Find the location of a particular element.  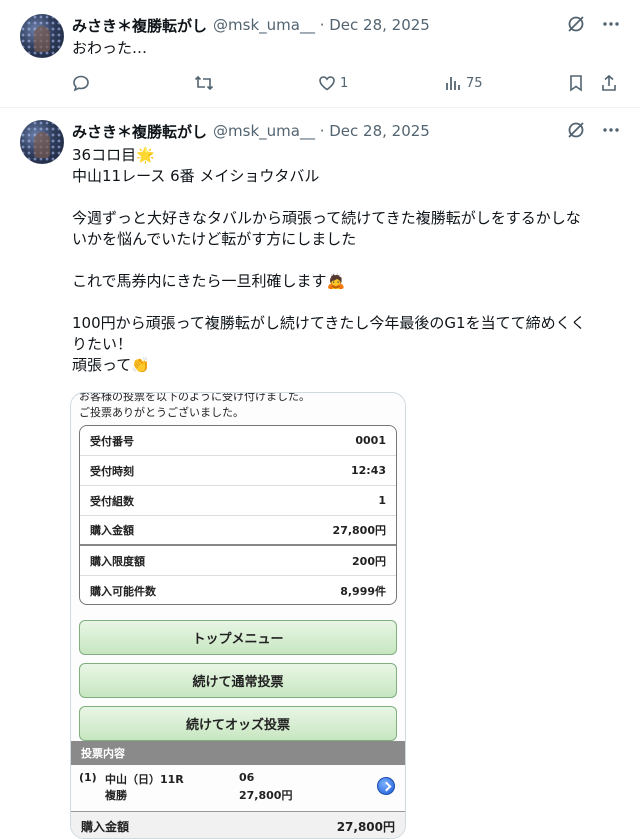

reply-button is located at coordinates (81, 83).